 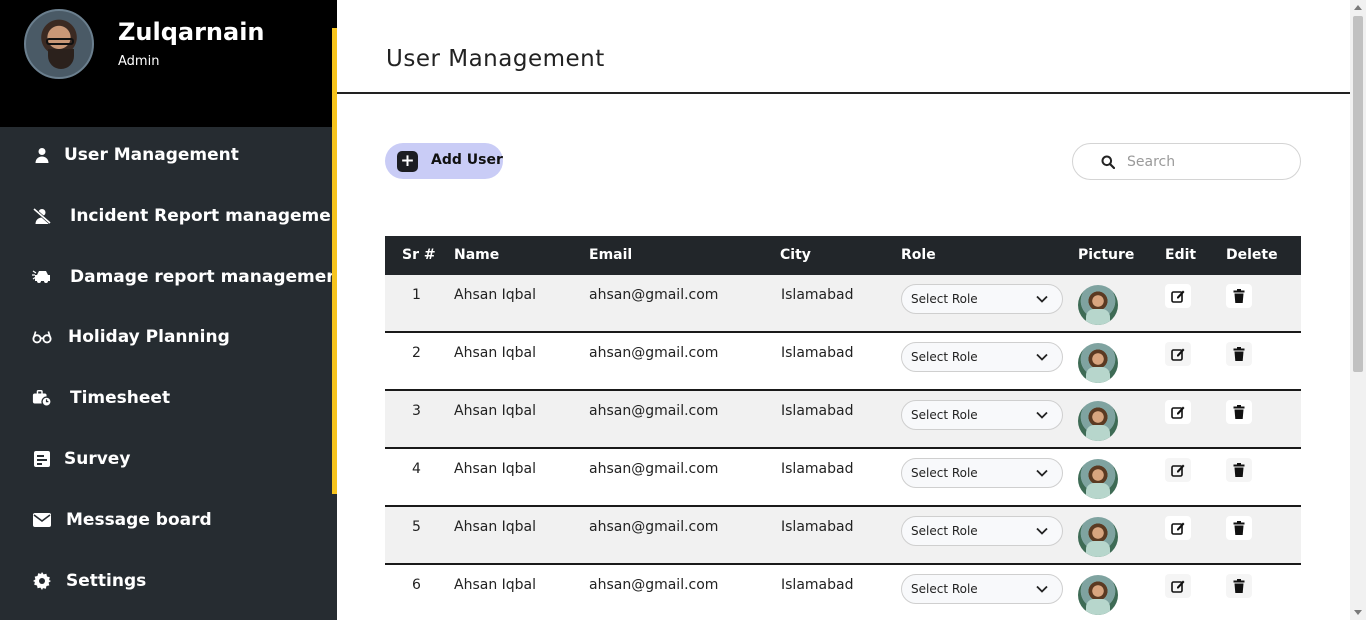 What do you see at coordinates (97, 459) in the screenshot?
I see `sidebar-item-label: Survey` at bounding box center [97, 459].